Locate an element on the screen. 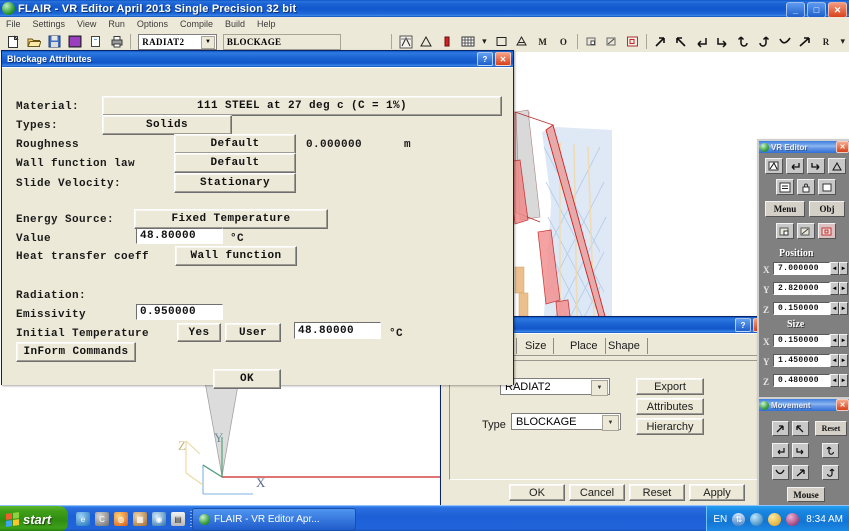  wall-function-law-button: Default is located at coordinates (235, 163).